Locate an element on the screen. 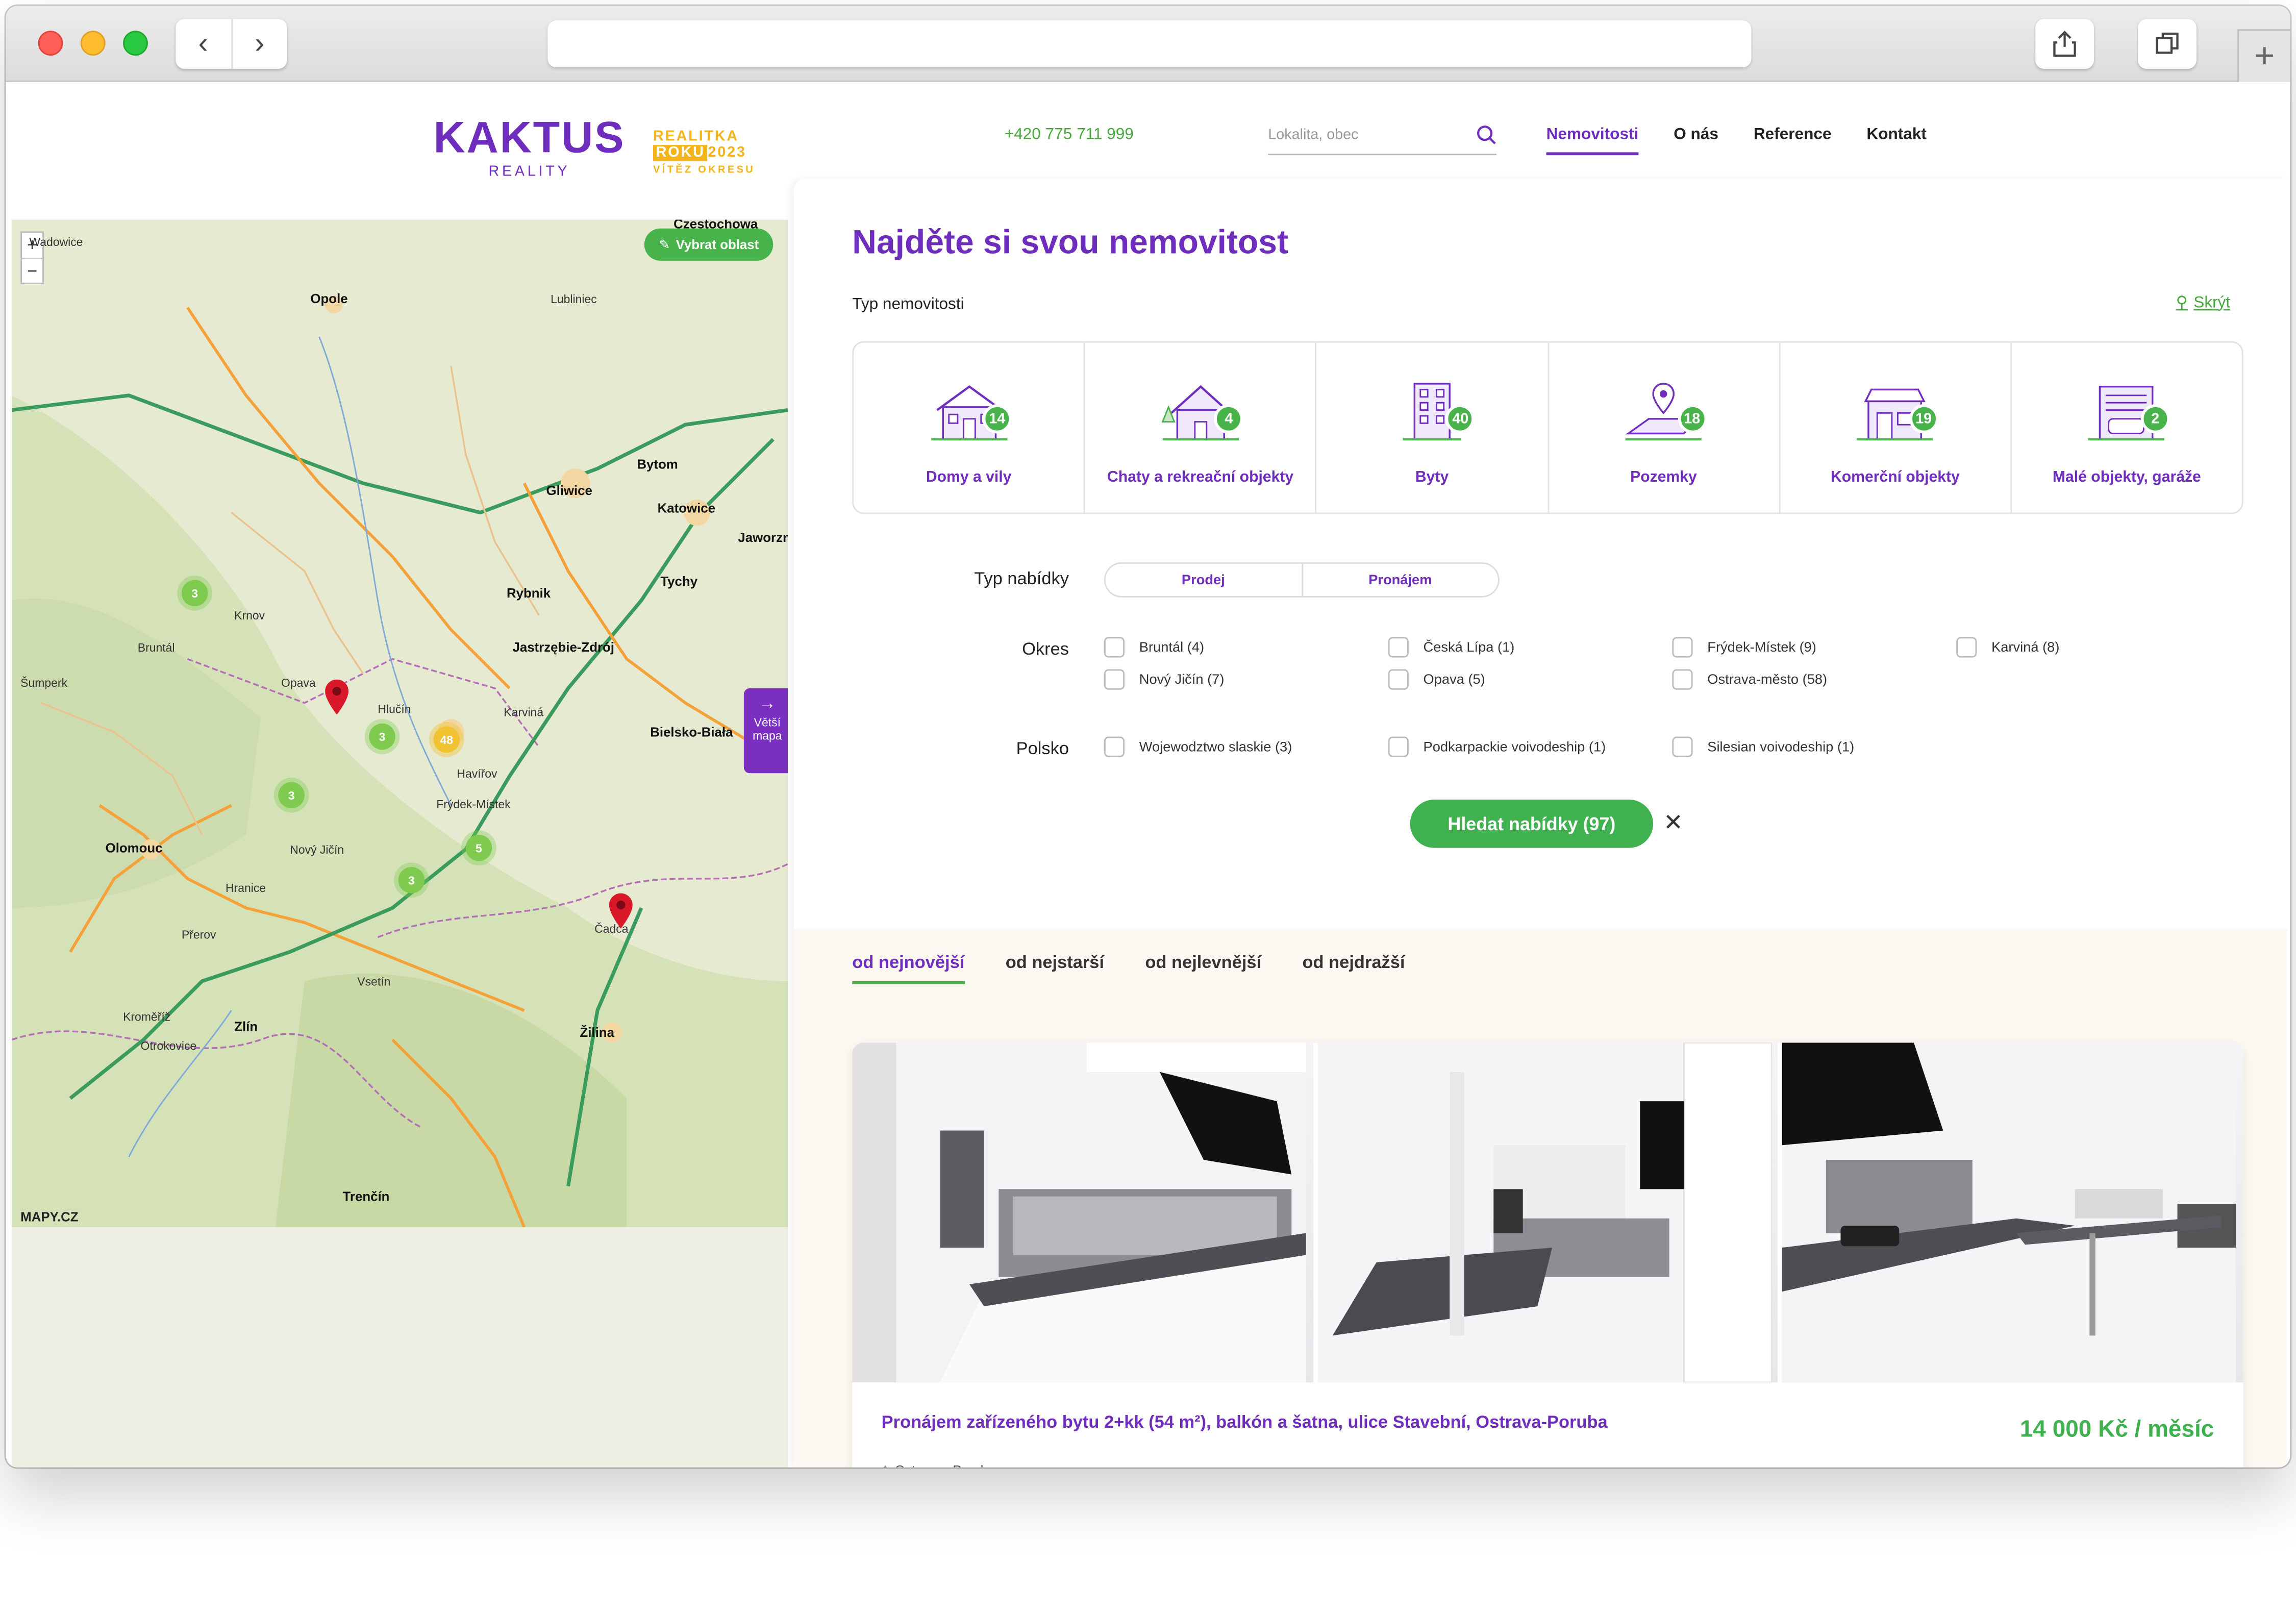  sort-newest: od nejnovější is located at coordinates (909, 968).